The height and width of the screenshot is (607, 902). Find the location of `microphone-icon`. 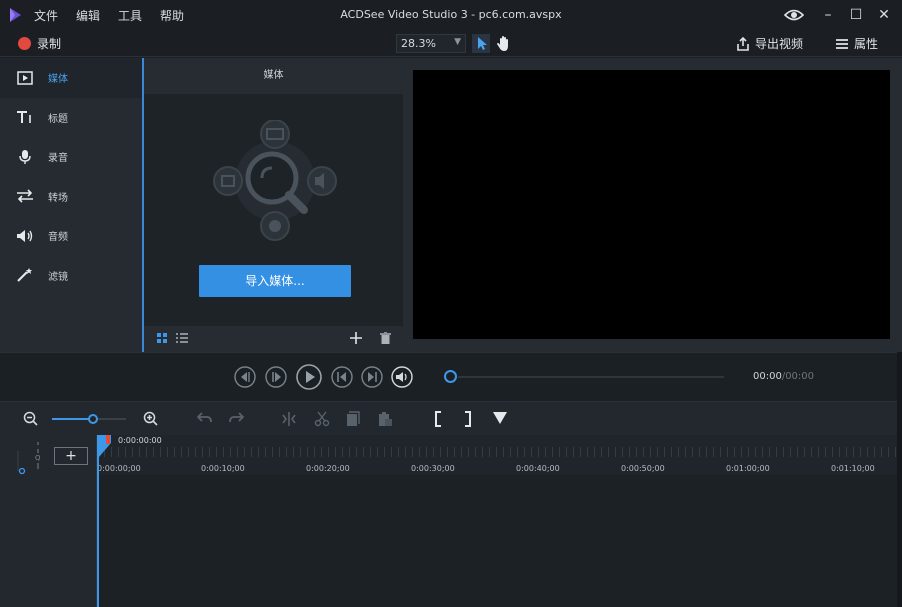

microphone-icon is located at coordinates (25, 157).